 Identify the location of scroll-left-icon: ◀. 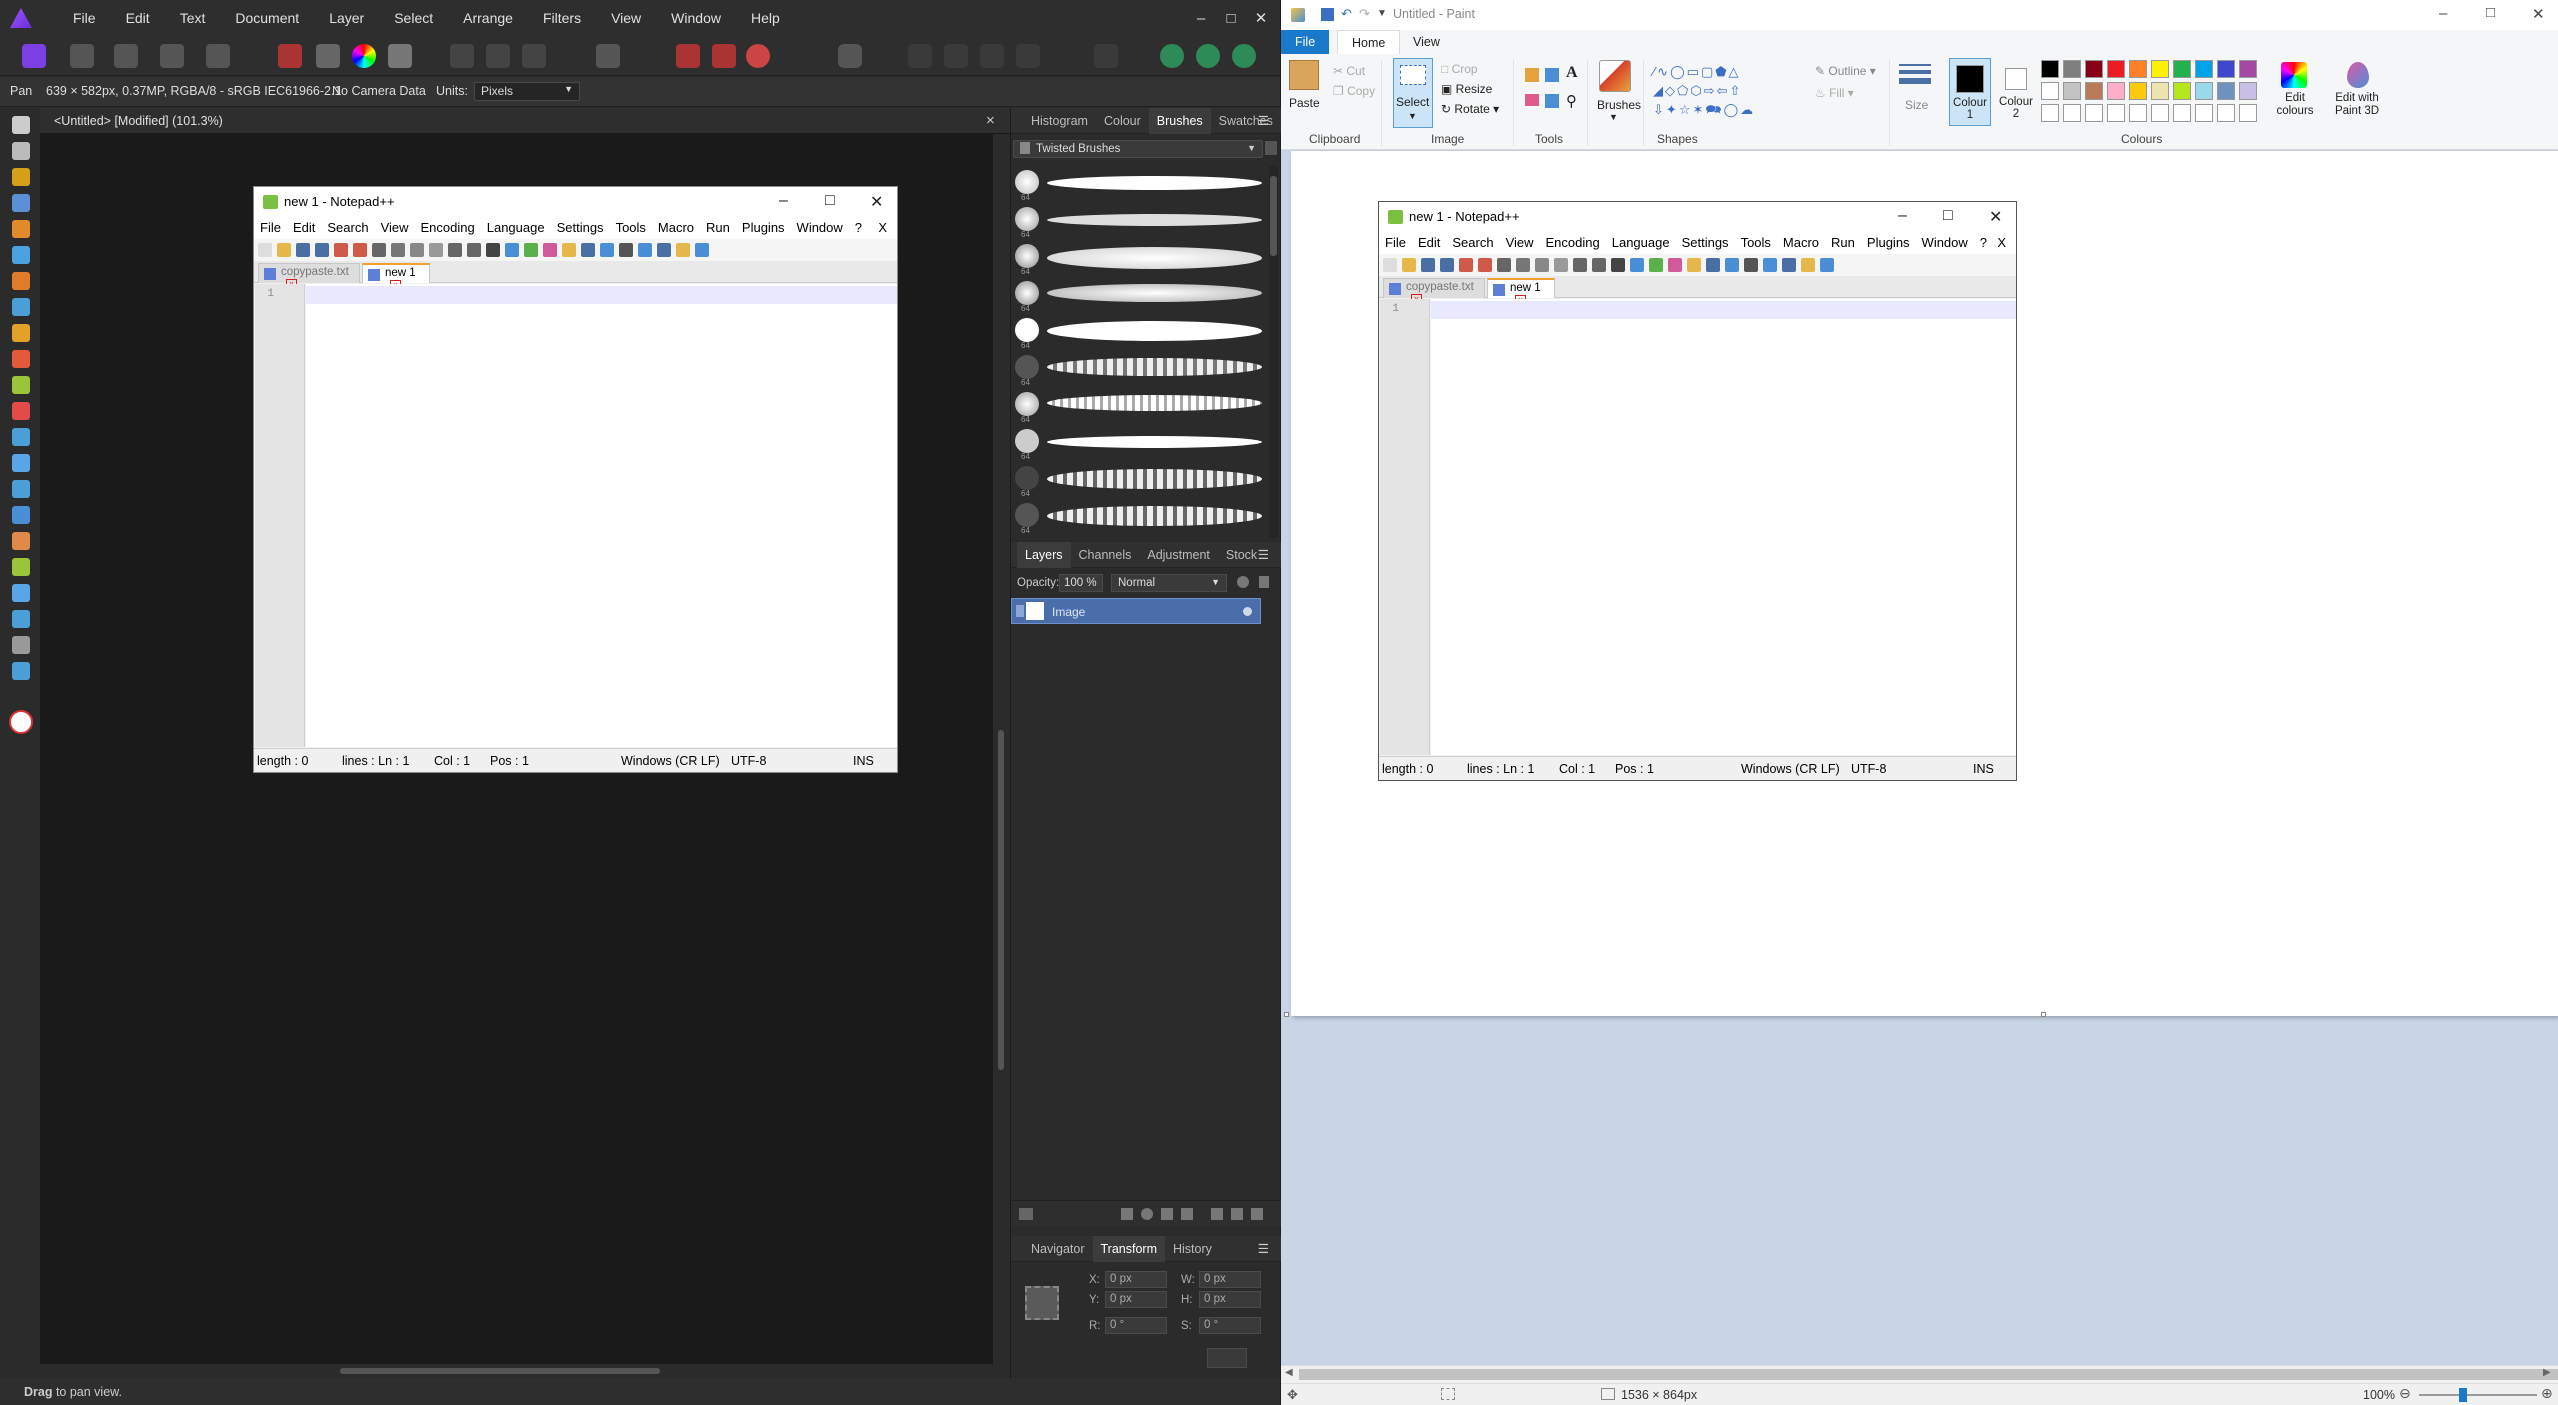
(1289, 1372).